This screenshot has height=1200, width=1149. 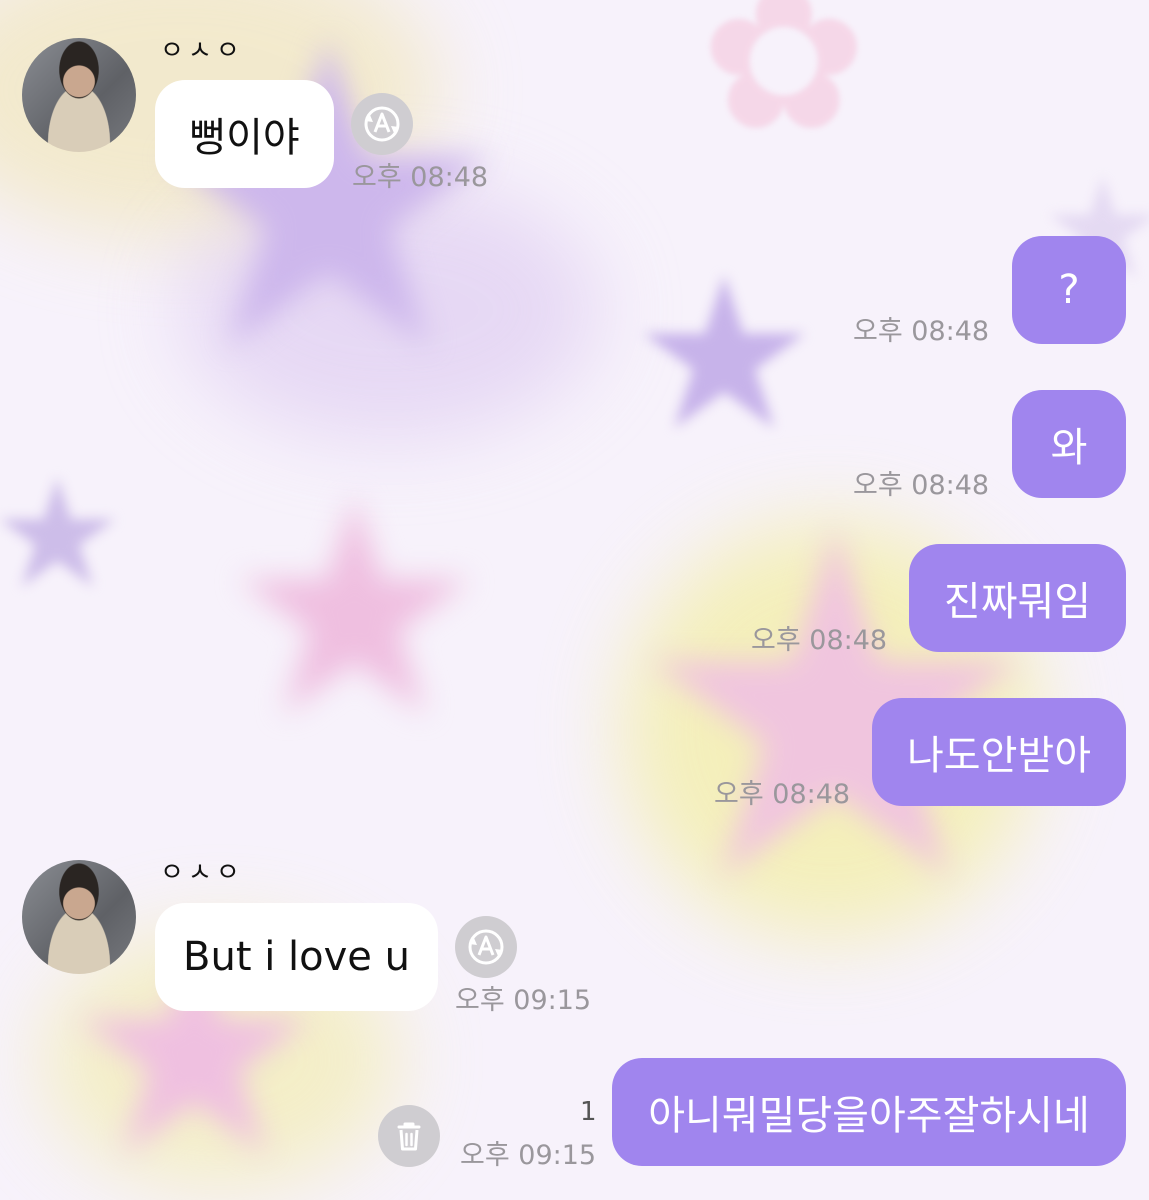 What do you see at coordinates (244, 138) in the screenshot?
I see `message-text: 뻥이야` at bounding box center [244, 138].